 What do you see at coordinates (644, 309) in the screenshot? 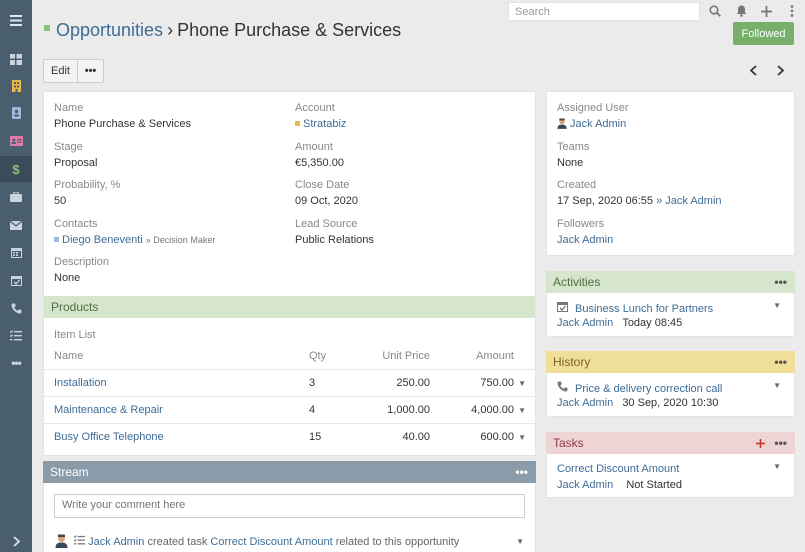
I see `activity-title-link: Business Lunch for Partners` at bounding box center [644, 309].